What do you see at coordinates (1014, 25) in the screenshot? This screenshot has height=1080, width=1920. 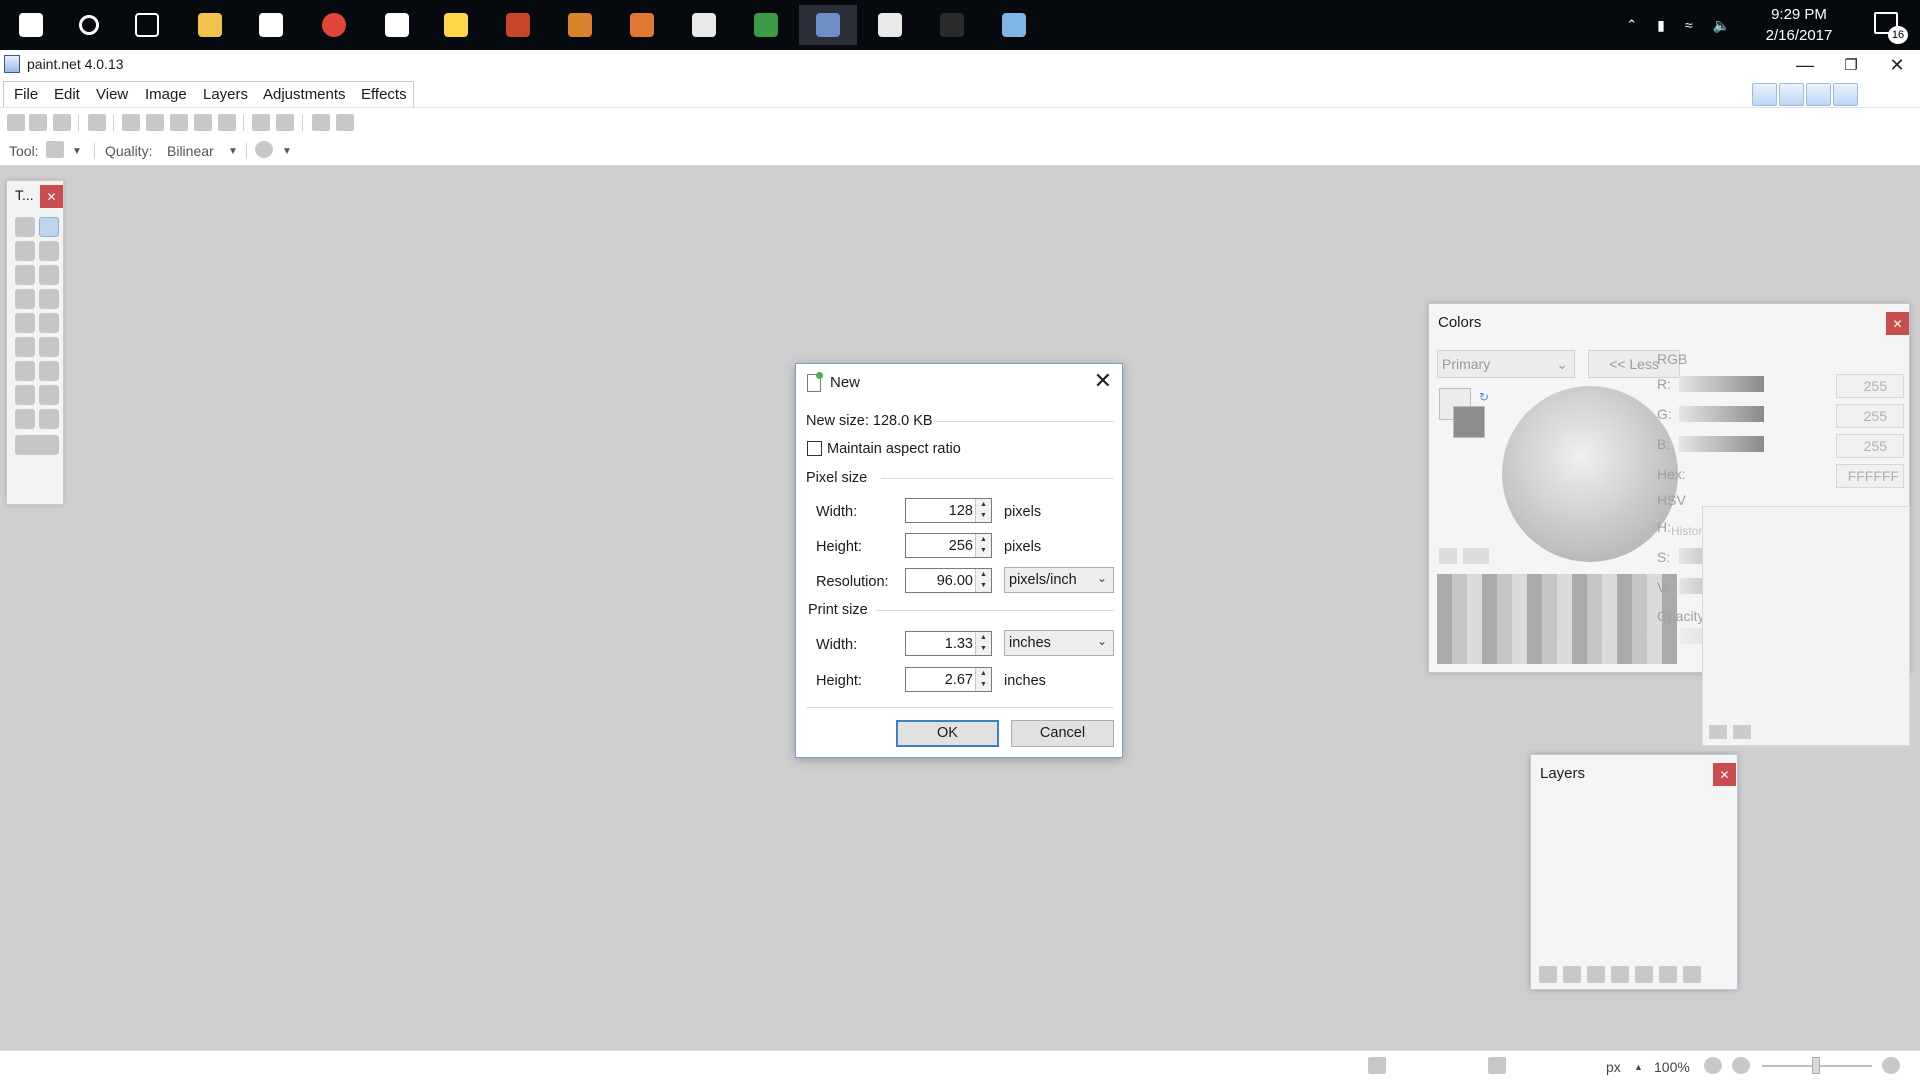 I see `app-icon-d` at bounding box center [1014, 25].